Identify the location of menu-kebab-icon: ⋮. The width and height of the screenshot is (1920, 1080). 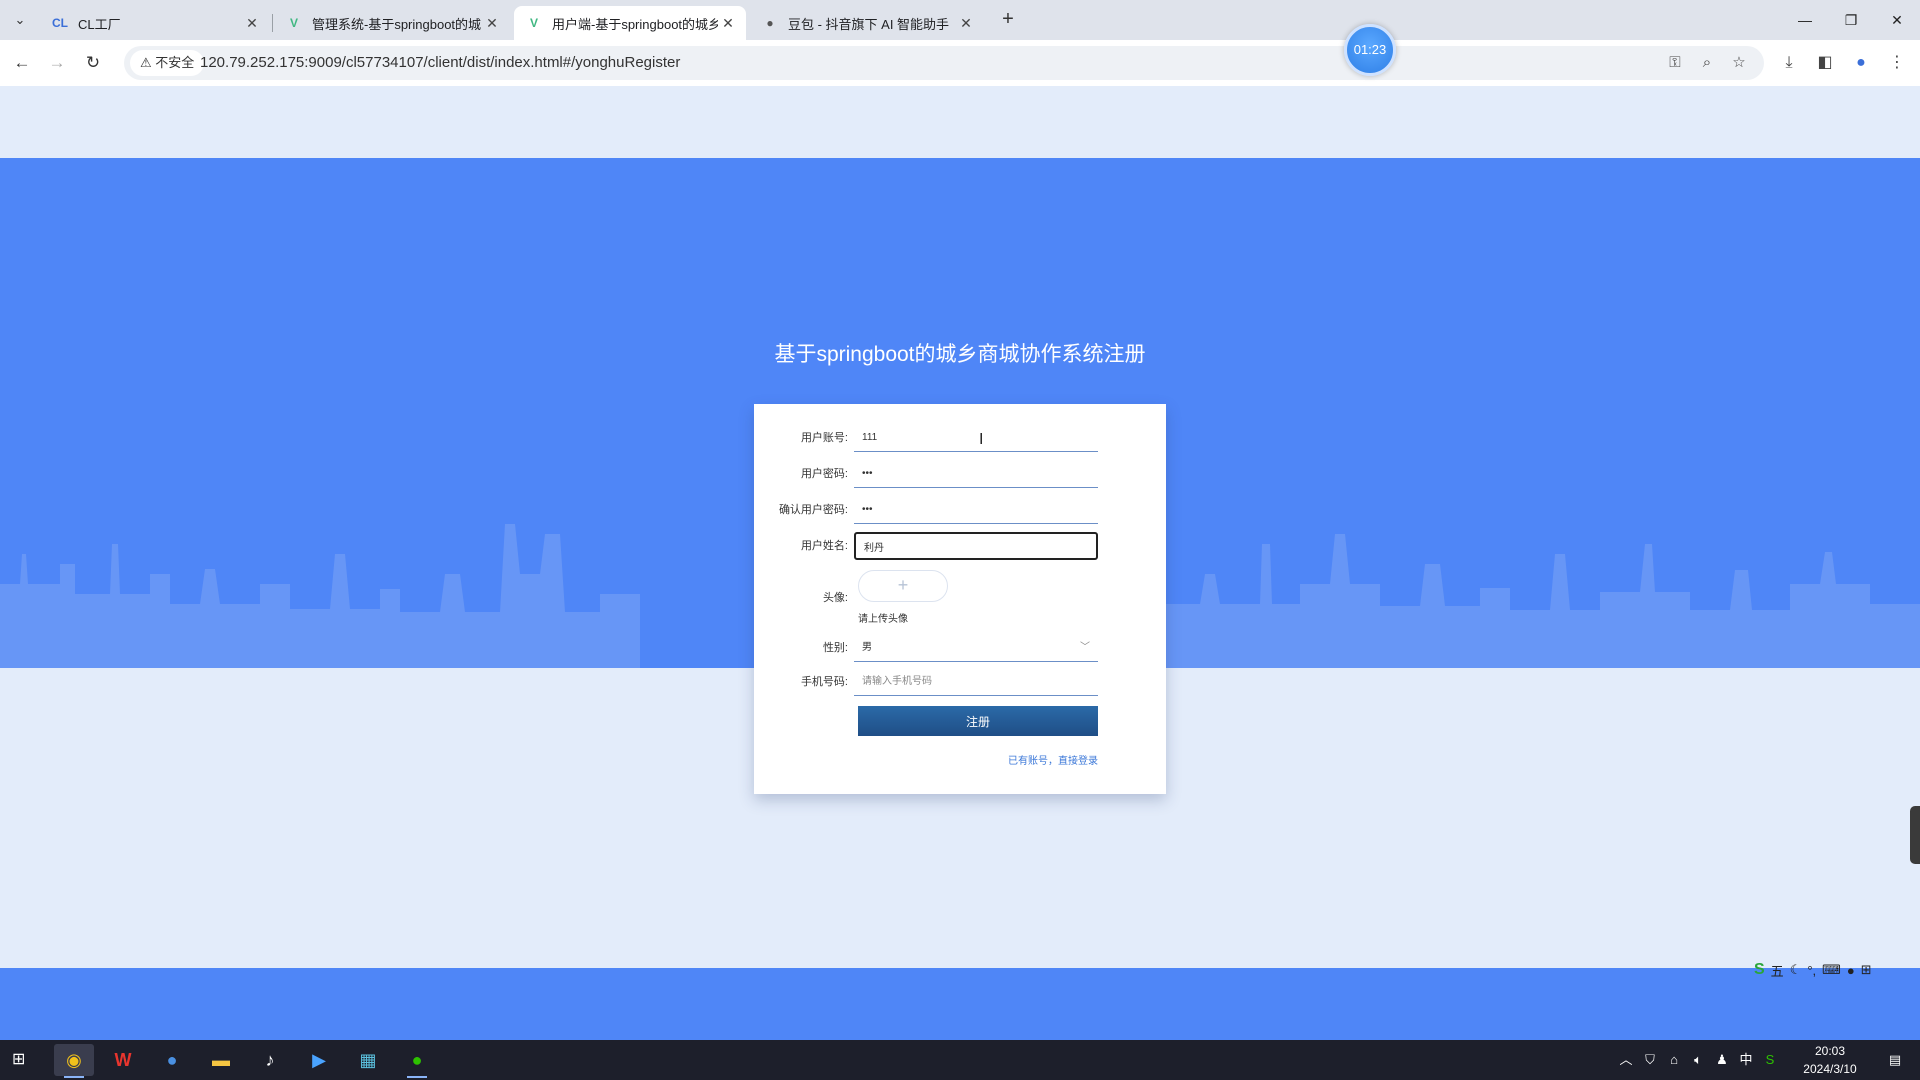
(1897, 63).